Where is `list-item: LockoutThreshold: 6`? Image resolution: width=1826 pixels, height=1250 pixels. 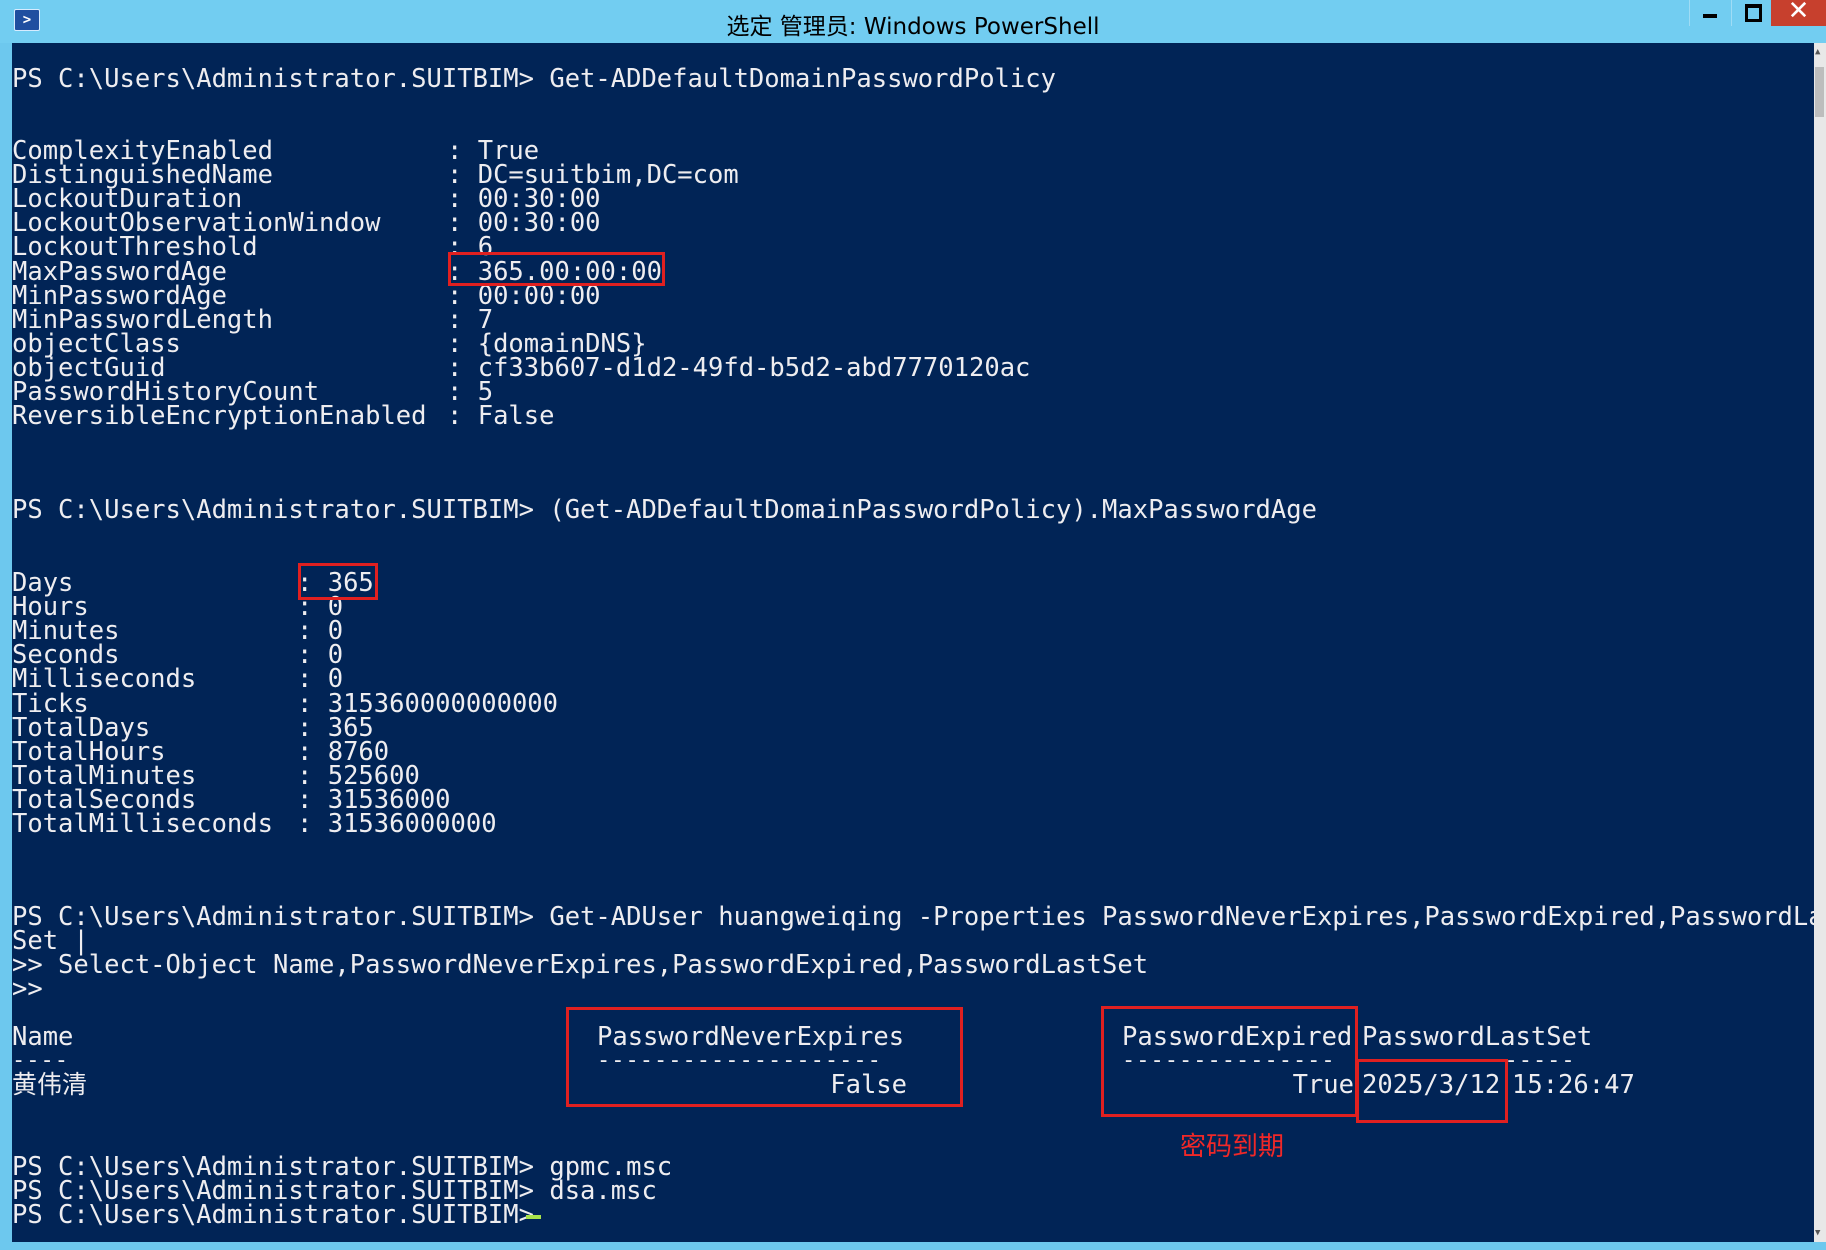 list-item: LockoutThreshold: 6 is located at coordinates (252, 247).